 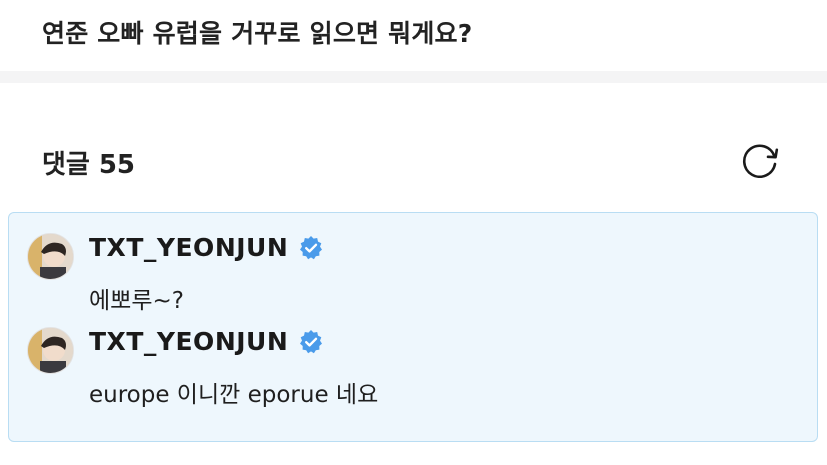 What do you see at coordinates (257, 33) in the screenshot?
I see `post-title: 연준 오빠 유럽을 거꾸로 읽으면 뭐게요?` at bounding box center [257, 33].